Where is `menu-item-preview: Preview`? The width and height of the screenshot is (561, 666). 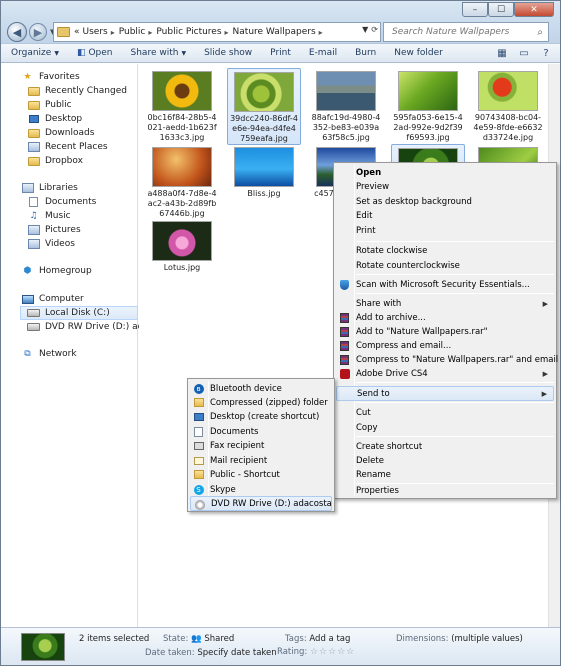
menu-item-preview: Preview is located at coordinates (445, 186).